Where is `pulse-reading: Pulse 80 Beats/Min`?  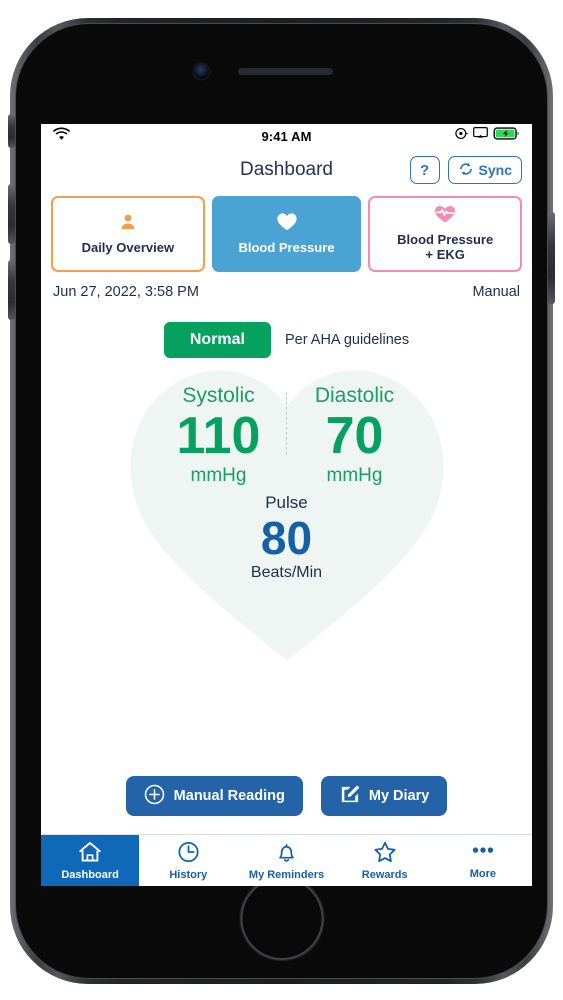
pulse-reading: Pulse 80 Beats/Min is located at coordinates (286, 537).